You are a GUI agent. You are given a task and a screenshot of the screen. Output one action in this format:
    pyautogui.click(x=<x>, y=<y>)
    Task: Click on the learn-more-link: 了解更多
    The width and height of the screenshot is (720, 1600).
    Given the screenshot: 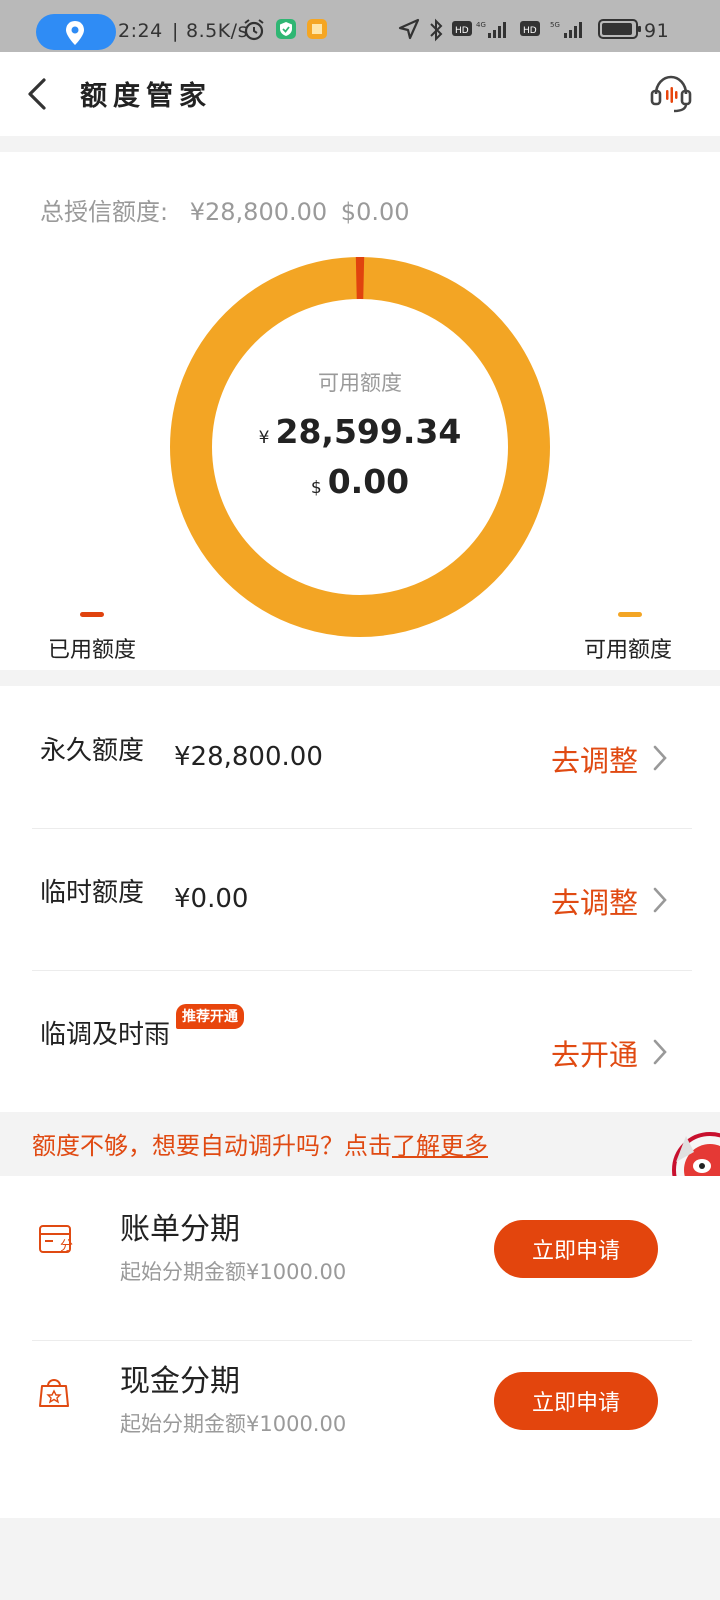 What is the action you would take?
    pyautogui.click(x=440, y=1146)
    